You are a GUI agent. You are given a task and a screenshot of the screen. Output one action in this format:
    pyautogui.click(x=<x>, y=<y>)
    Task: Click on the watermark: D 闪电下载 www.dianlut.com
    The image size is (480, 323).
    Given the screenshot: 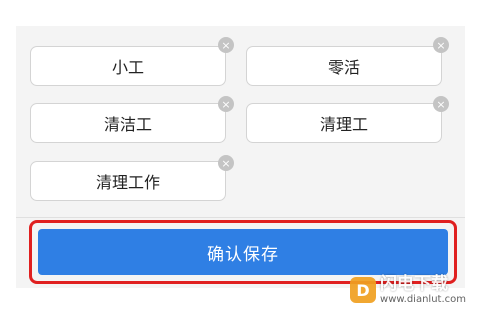 What is the action you would take?
    pyautogui.click(x=408, y=290)
    